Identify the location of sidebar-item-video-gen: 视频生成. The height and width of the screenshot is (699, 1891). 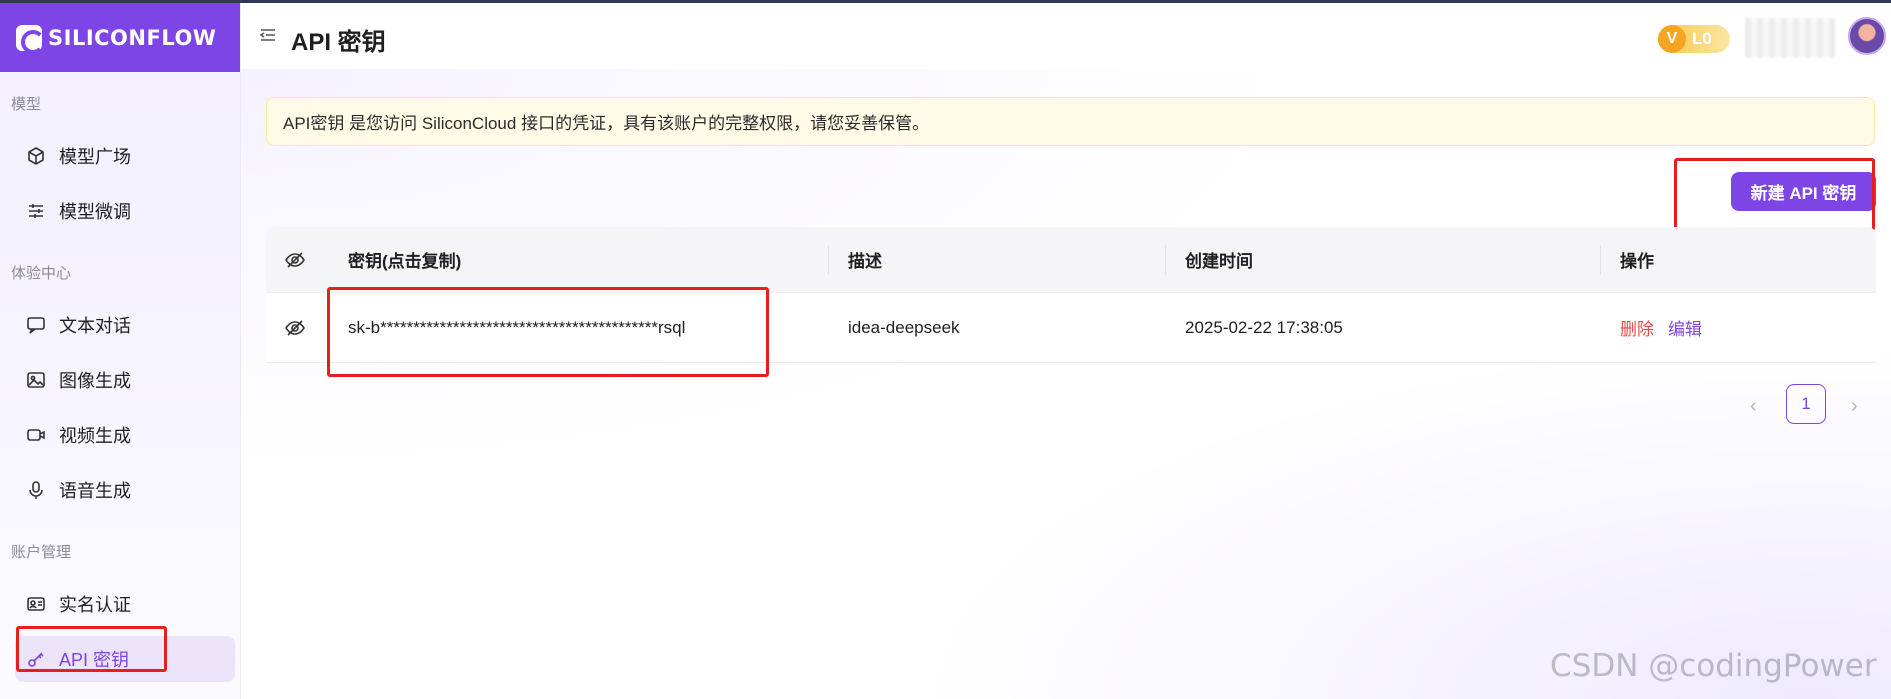
(125, 435).